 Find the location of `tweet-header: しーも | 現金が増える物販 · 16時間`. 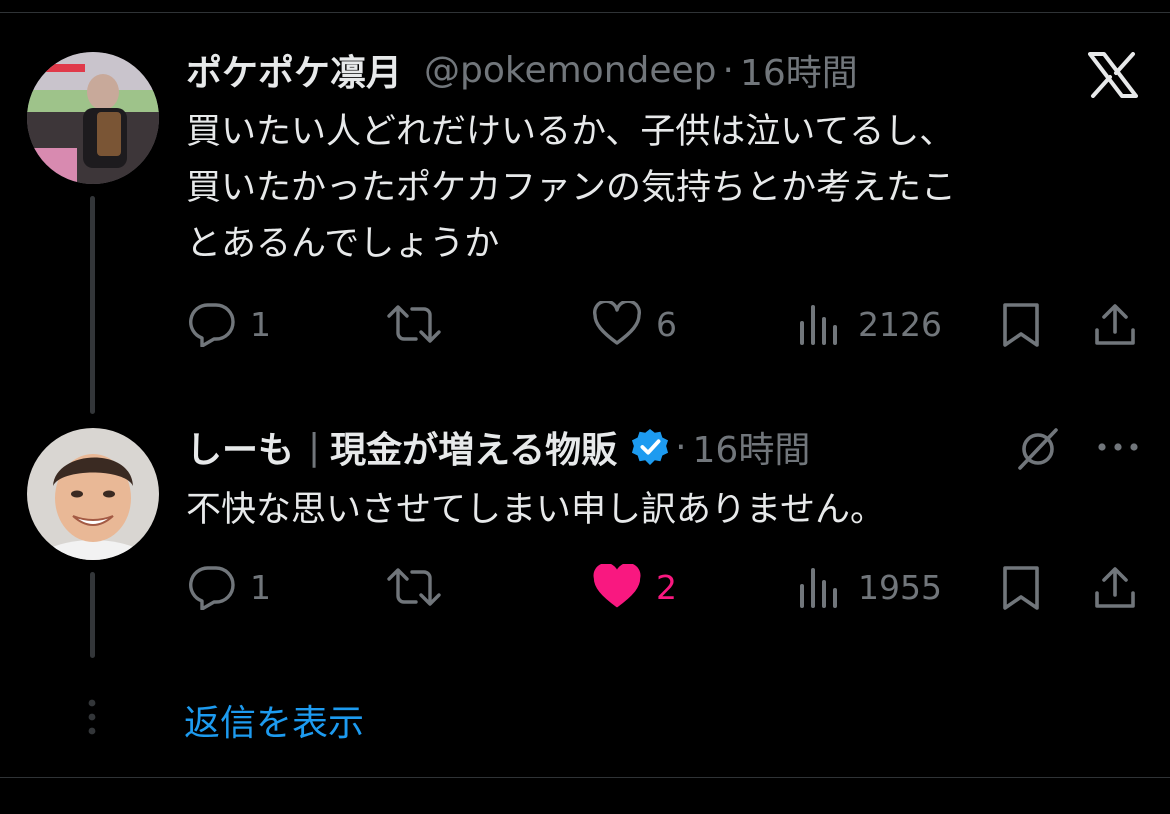

tweet-header: しーも | 現金が増える物販 · 16時間 is located at coordinates (498, 447).